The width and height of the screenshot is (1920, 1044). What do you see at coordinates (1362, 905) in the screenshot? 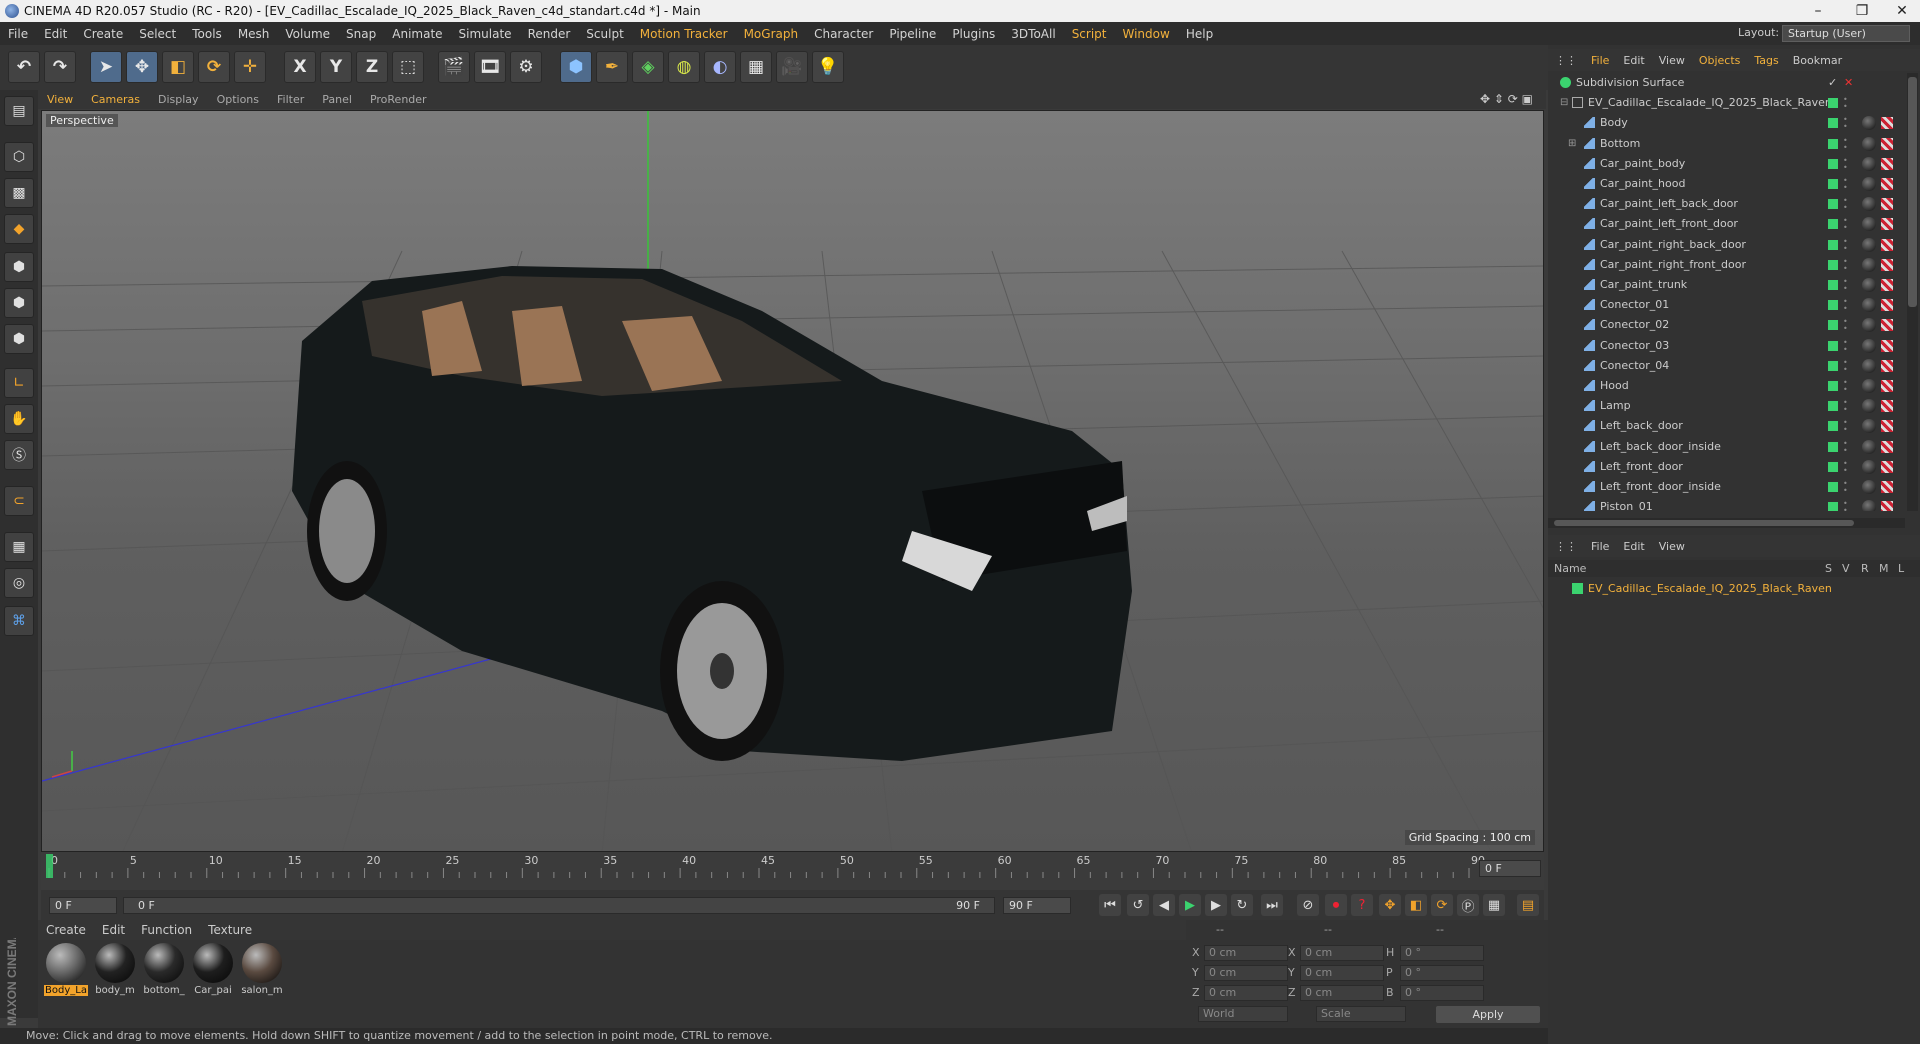
I see `auto-keyframe-icon: ?` at bounding box center [1362, 905].